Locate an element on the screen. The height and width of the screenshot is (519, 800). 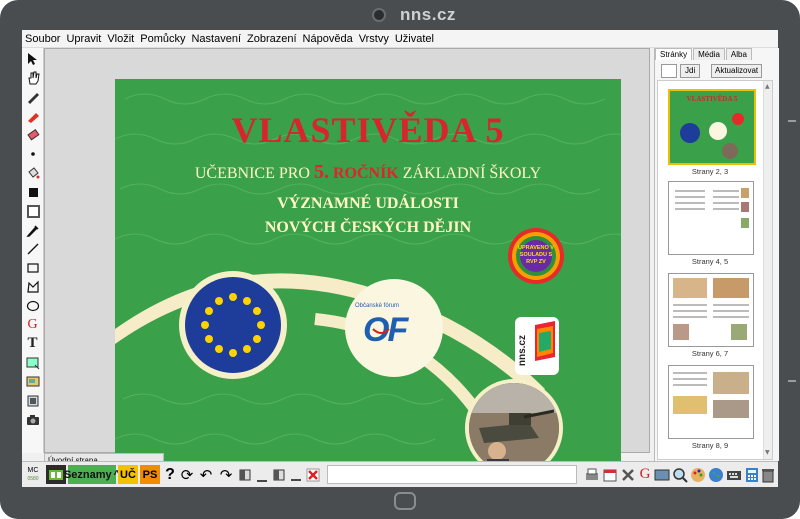
calendar-icon is located at coordinates (610, 474).